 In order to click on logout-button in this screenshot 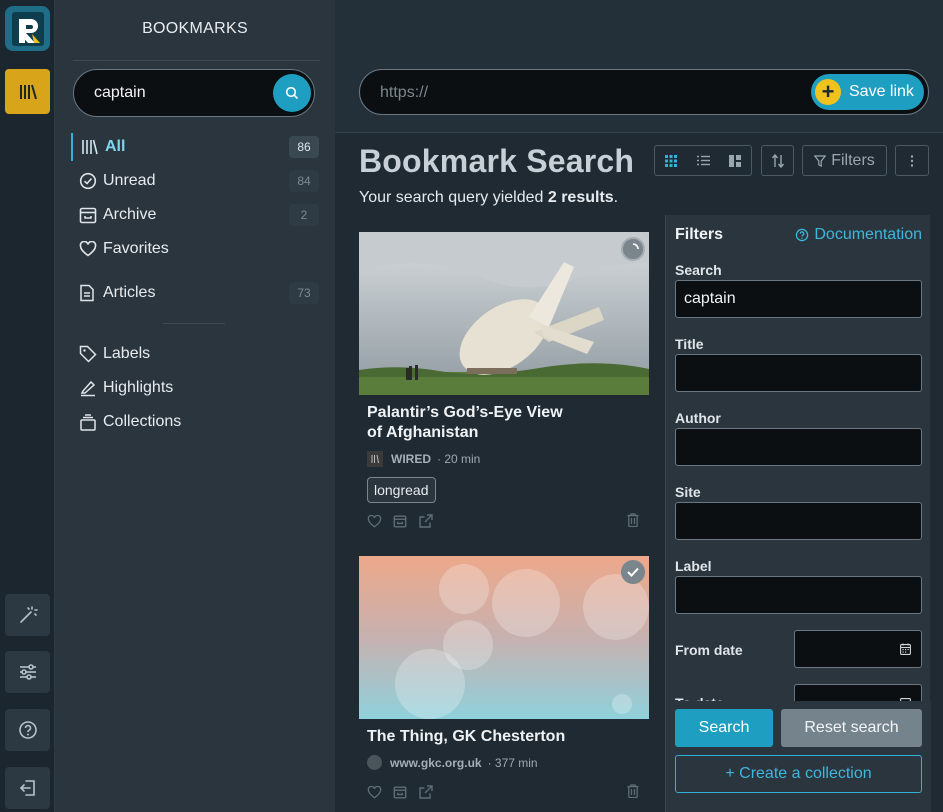, I will do `click(27, 788)`.